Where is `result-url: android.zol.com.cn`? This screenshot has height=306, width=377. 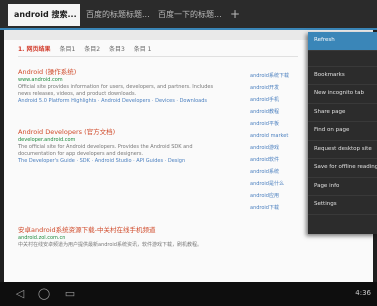
result-url: android.zol.com.cn is located at coordinates (128, 238).